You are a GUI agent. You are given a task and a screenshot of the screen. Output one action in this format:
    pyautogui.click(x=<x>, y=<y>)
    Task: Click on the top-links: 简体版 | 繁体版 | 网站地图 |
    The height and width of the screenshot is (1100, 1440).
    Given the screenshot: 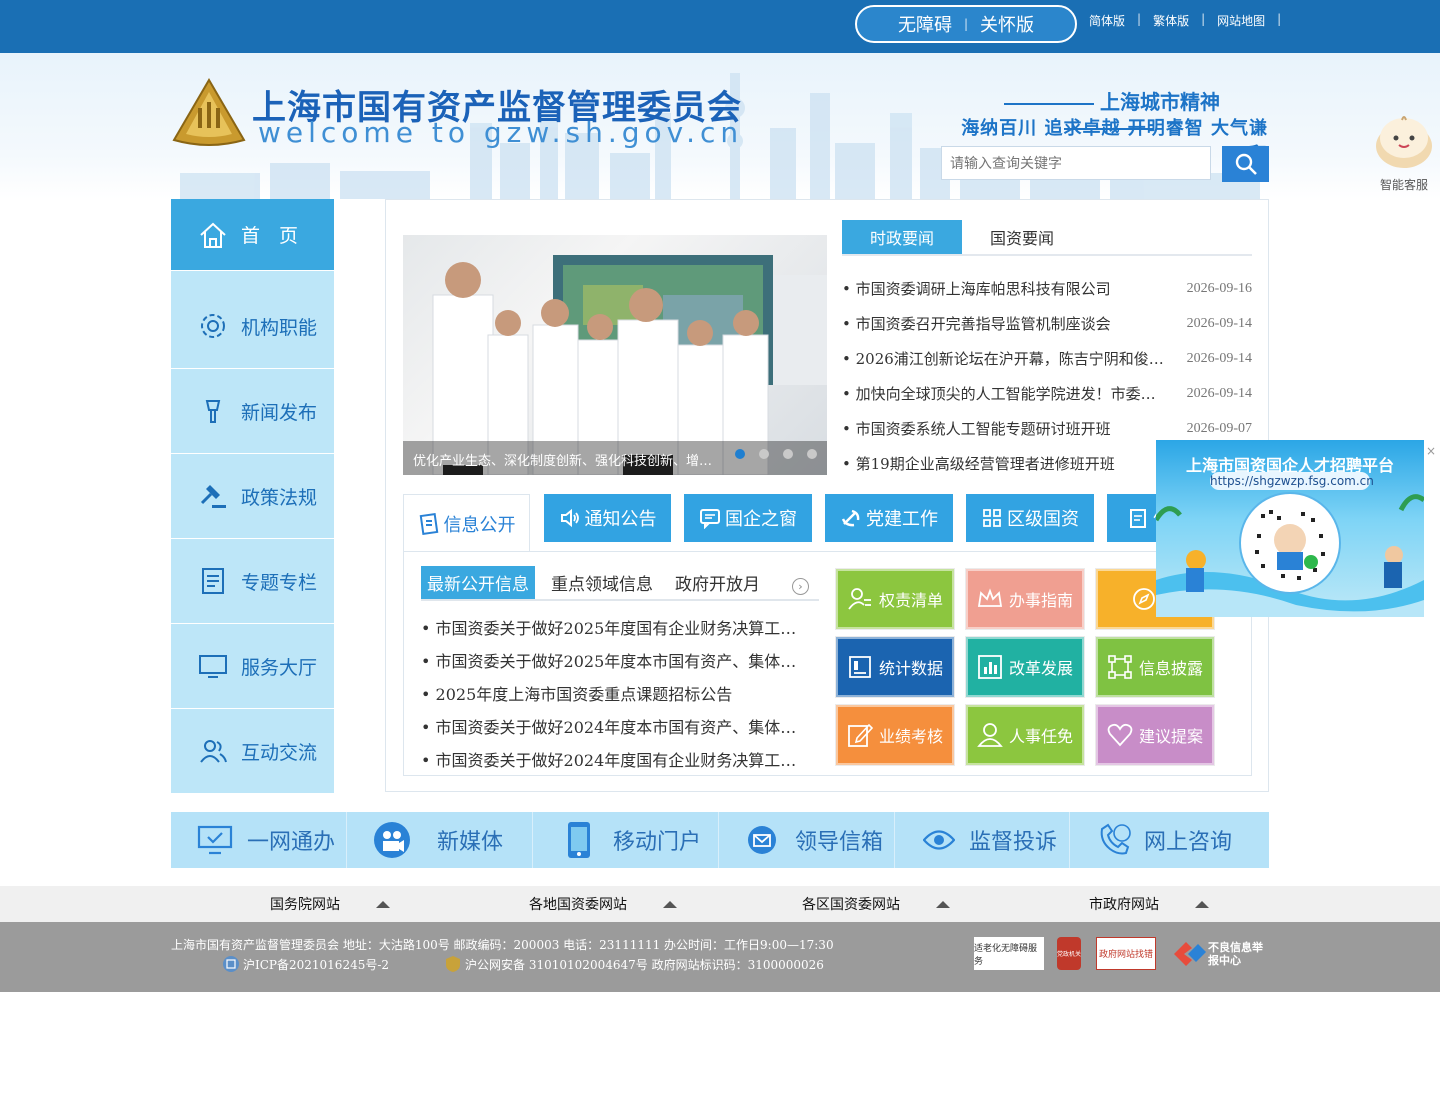 What is the action you would take?
    pyautogui.click(x=1187, y=20)
    